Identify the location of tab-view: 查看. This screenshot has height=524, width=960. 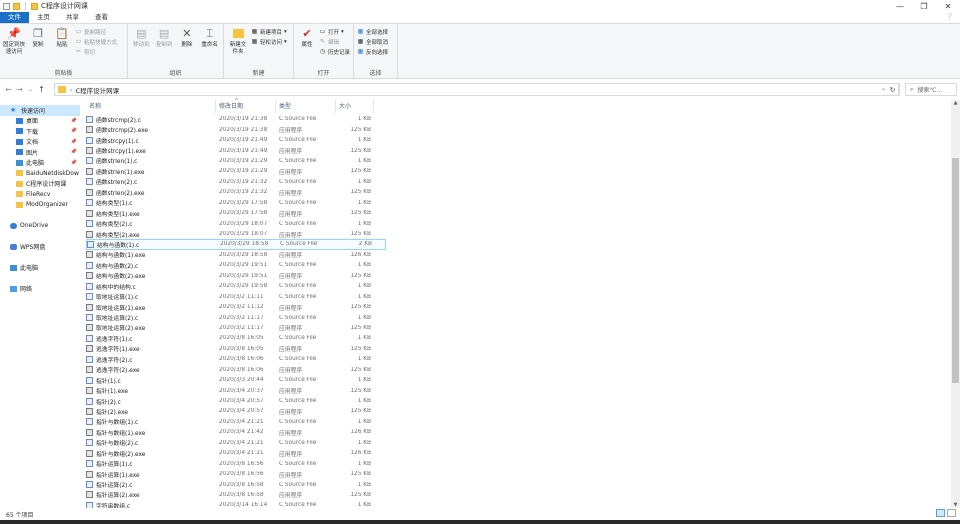
(101, 17).